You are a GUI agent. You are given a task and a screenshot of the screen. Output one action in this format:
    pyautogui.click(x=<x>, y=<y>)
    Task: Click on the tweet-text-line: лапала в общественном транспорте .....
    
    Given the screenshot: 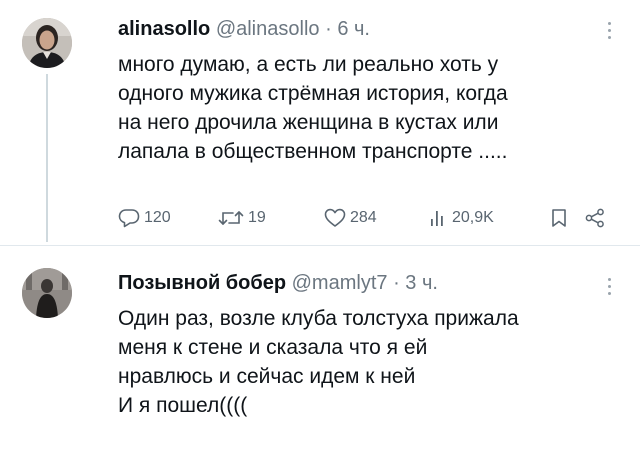 What is the action you would take?
    pyautogui.click(x=313, y=151)
    